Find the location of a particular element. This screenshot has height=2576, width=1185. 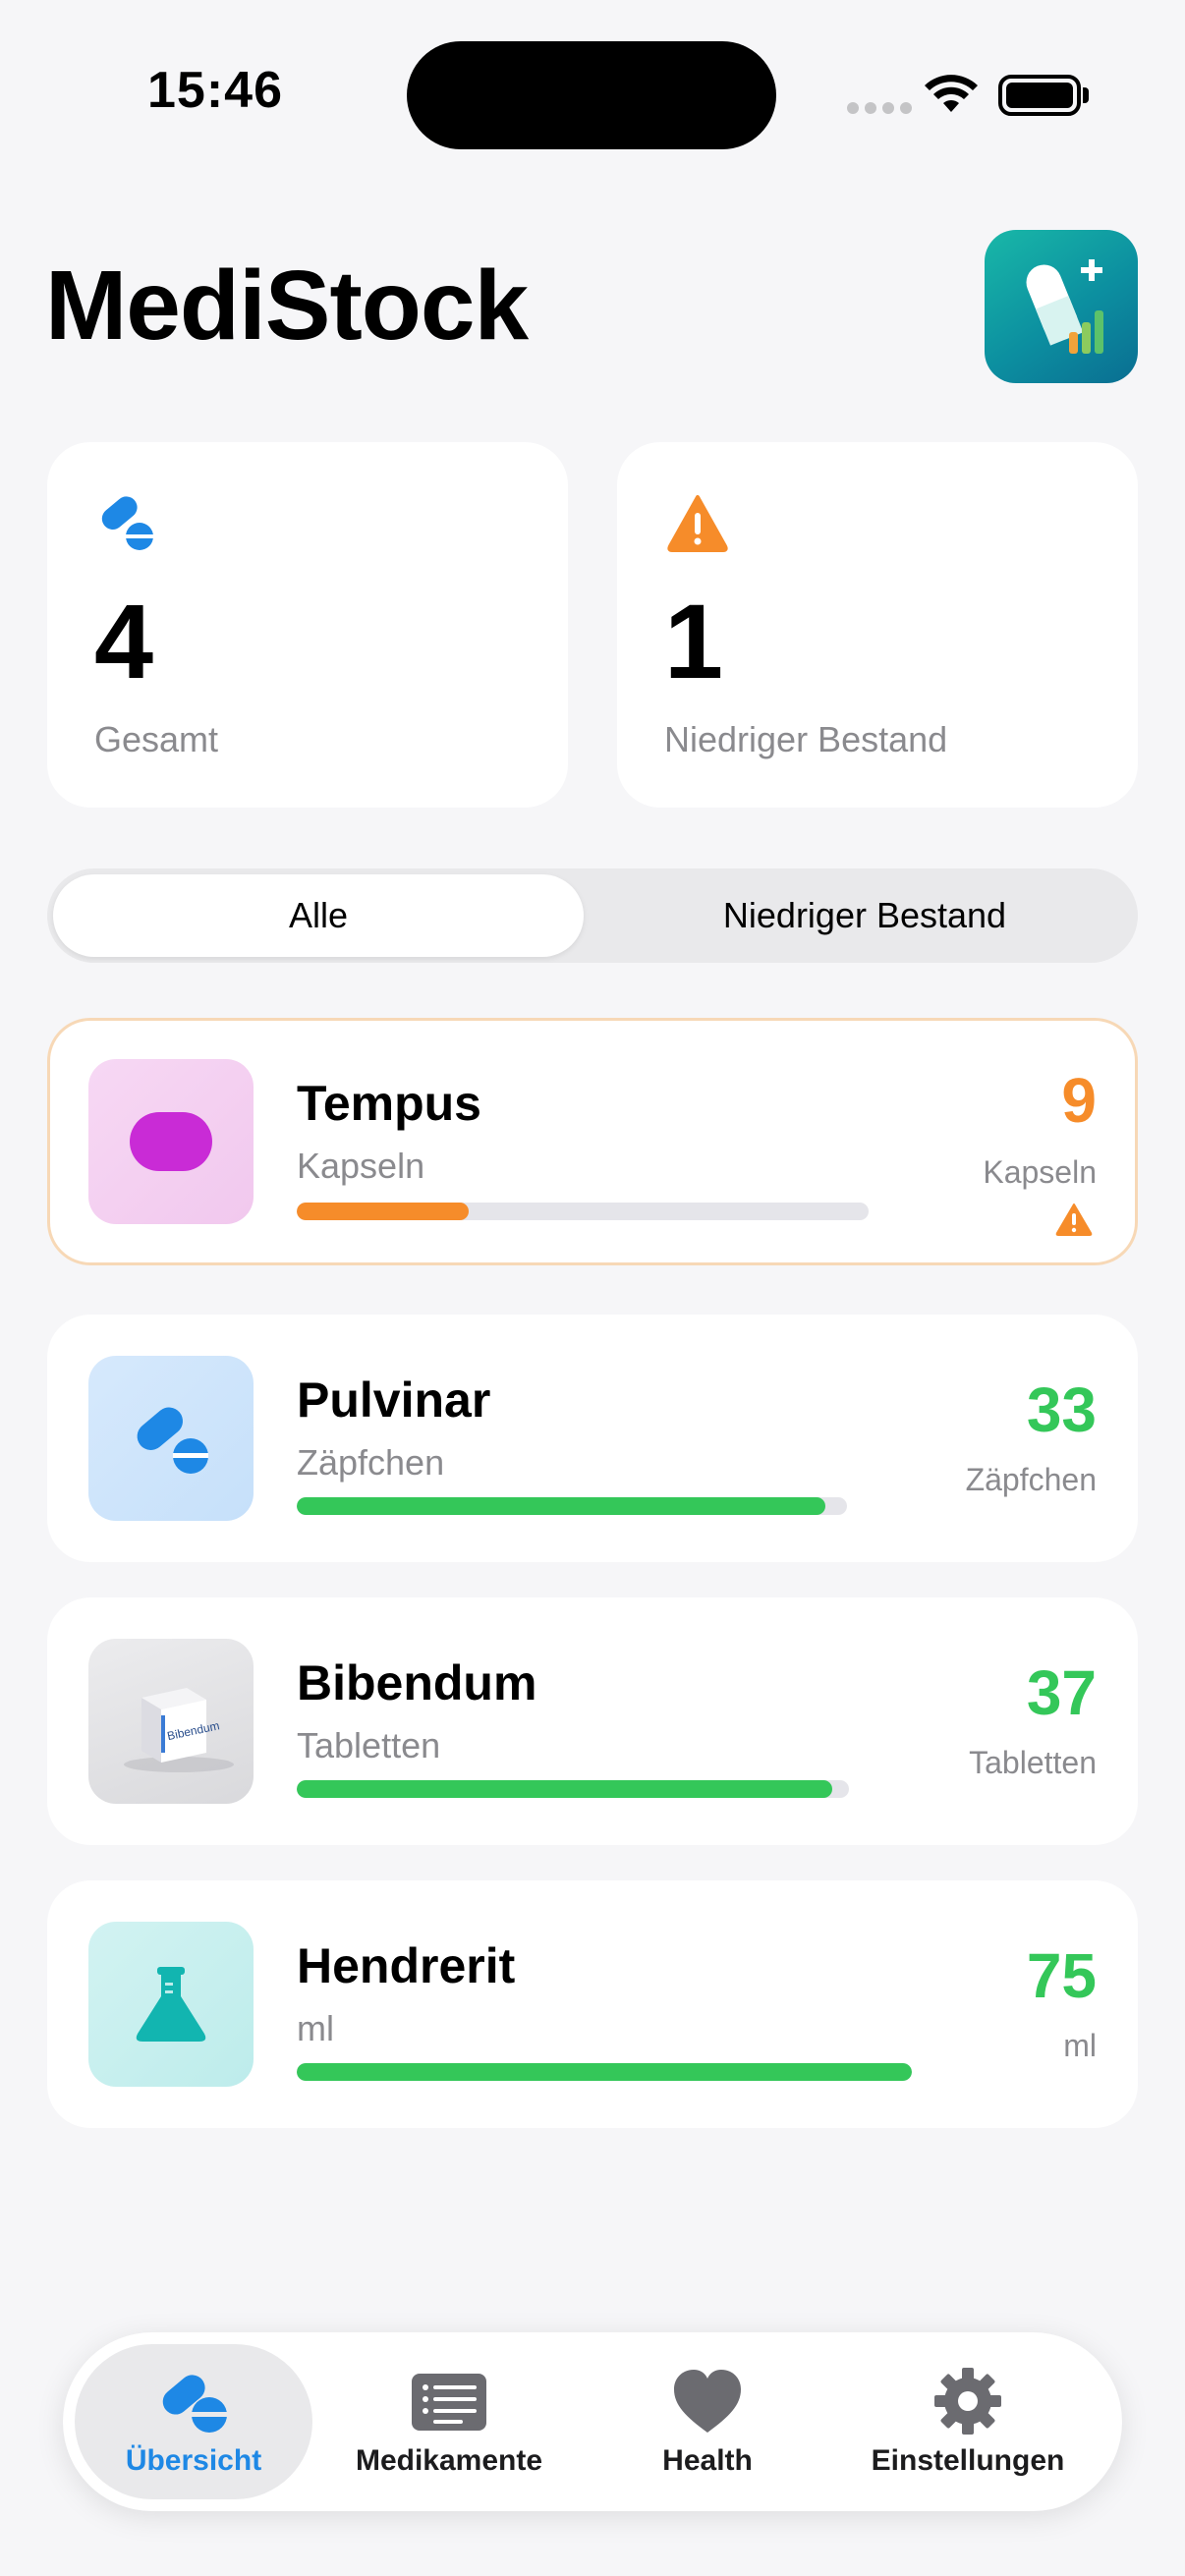

stat-low-label: Niedriger Bestand is located at coordinates (806, 739).